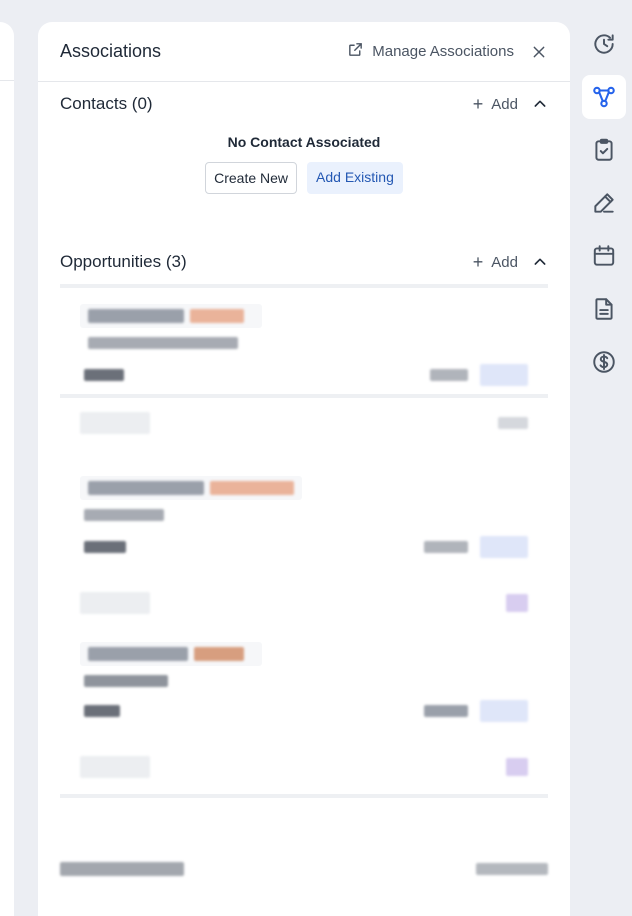  Describe the element at coordinates (304, 104) in the screenshot. I see `contacts-section-header: Contacts (0) + Add` at that location.